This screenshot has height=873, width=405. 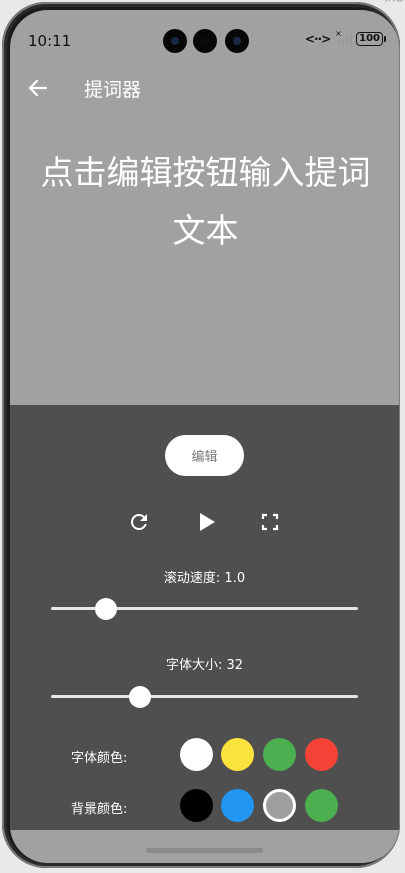 I want to click on page-title: 提词器, so click(x=113, y=90).